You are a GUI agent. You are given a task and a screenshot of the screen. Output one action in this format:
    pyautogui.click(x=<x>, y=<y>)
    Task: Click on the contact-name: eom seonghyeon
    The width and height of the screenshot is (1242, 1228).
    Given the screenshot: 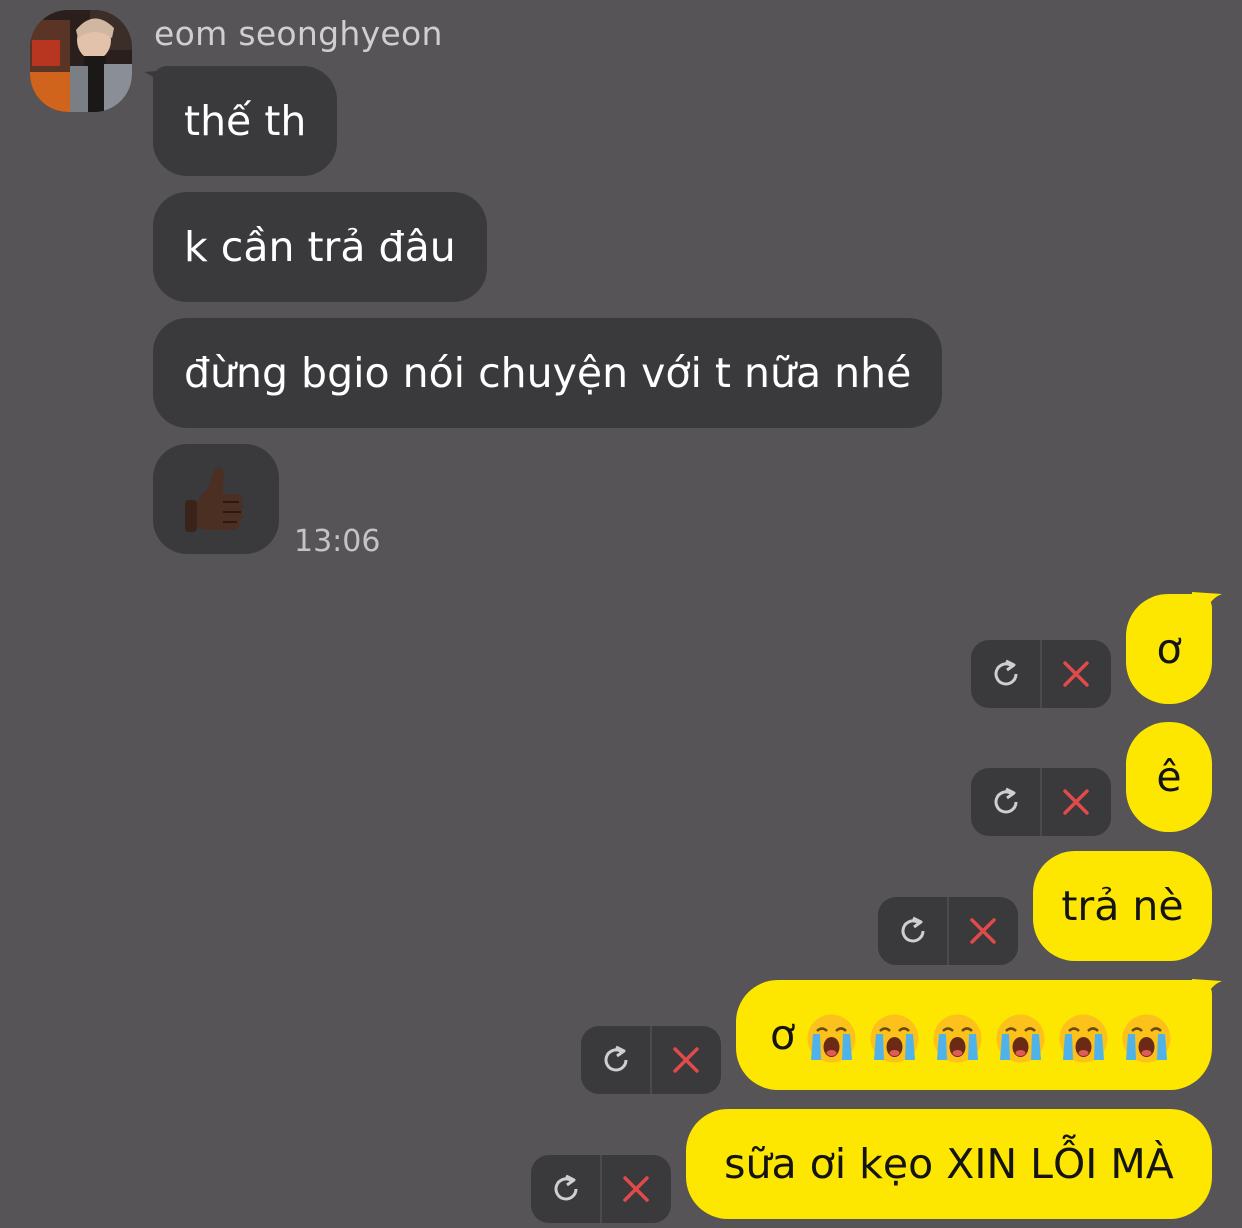 What is the action you would take?
    pyautogui.click(x=298, y=33)
    